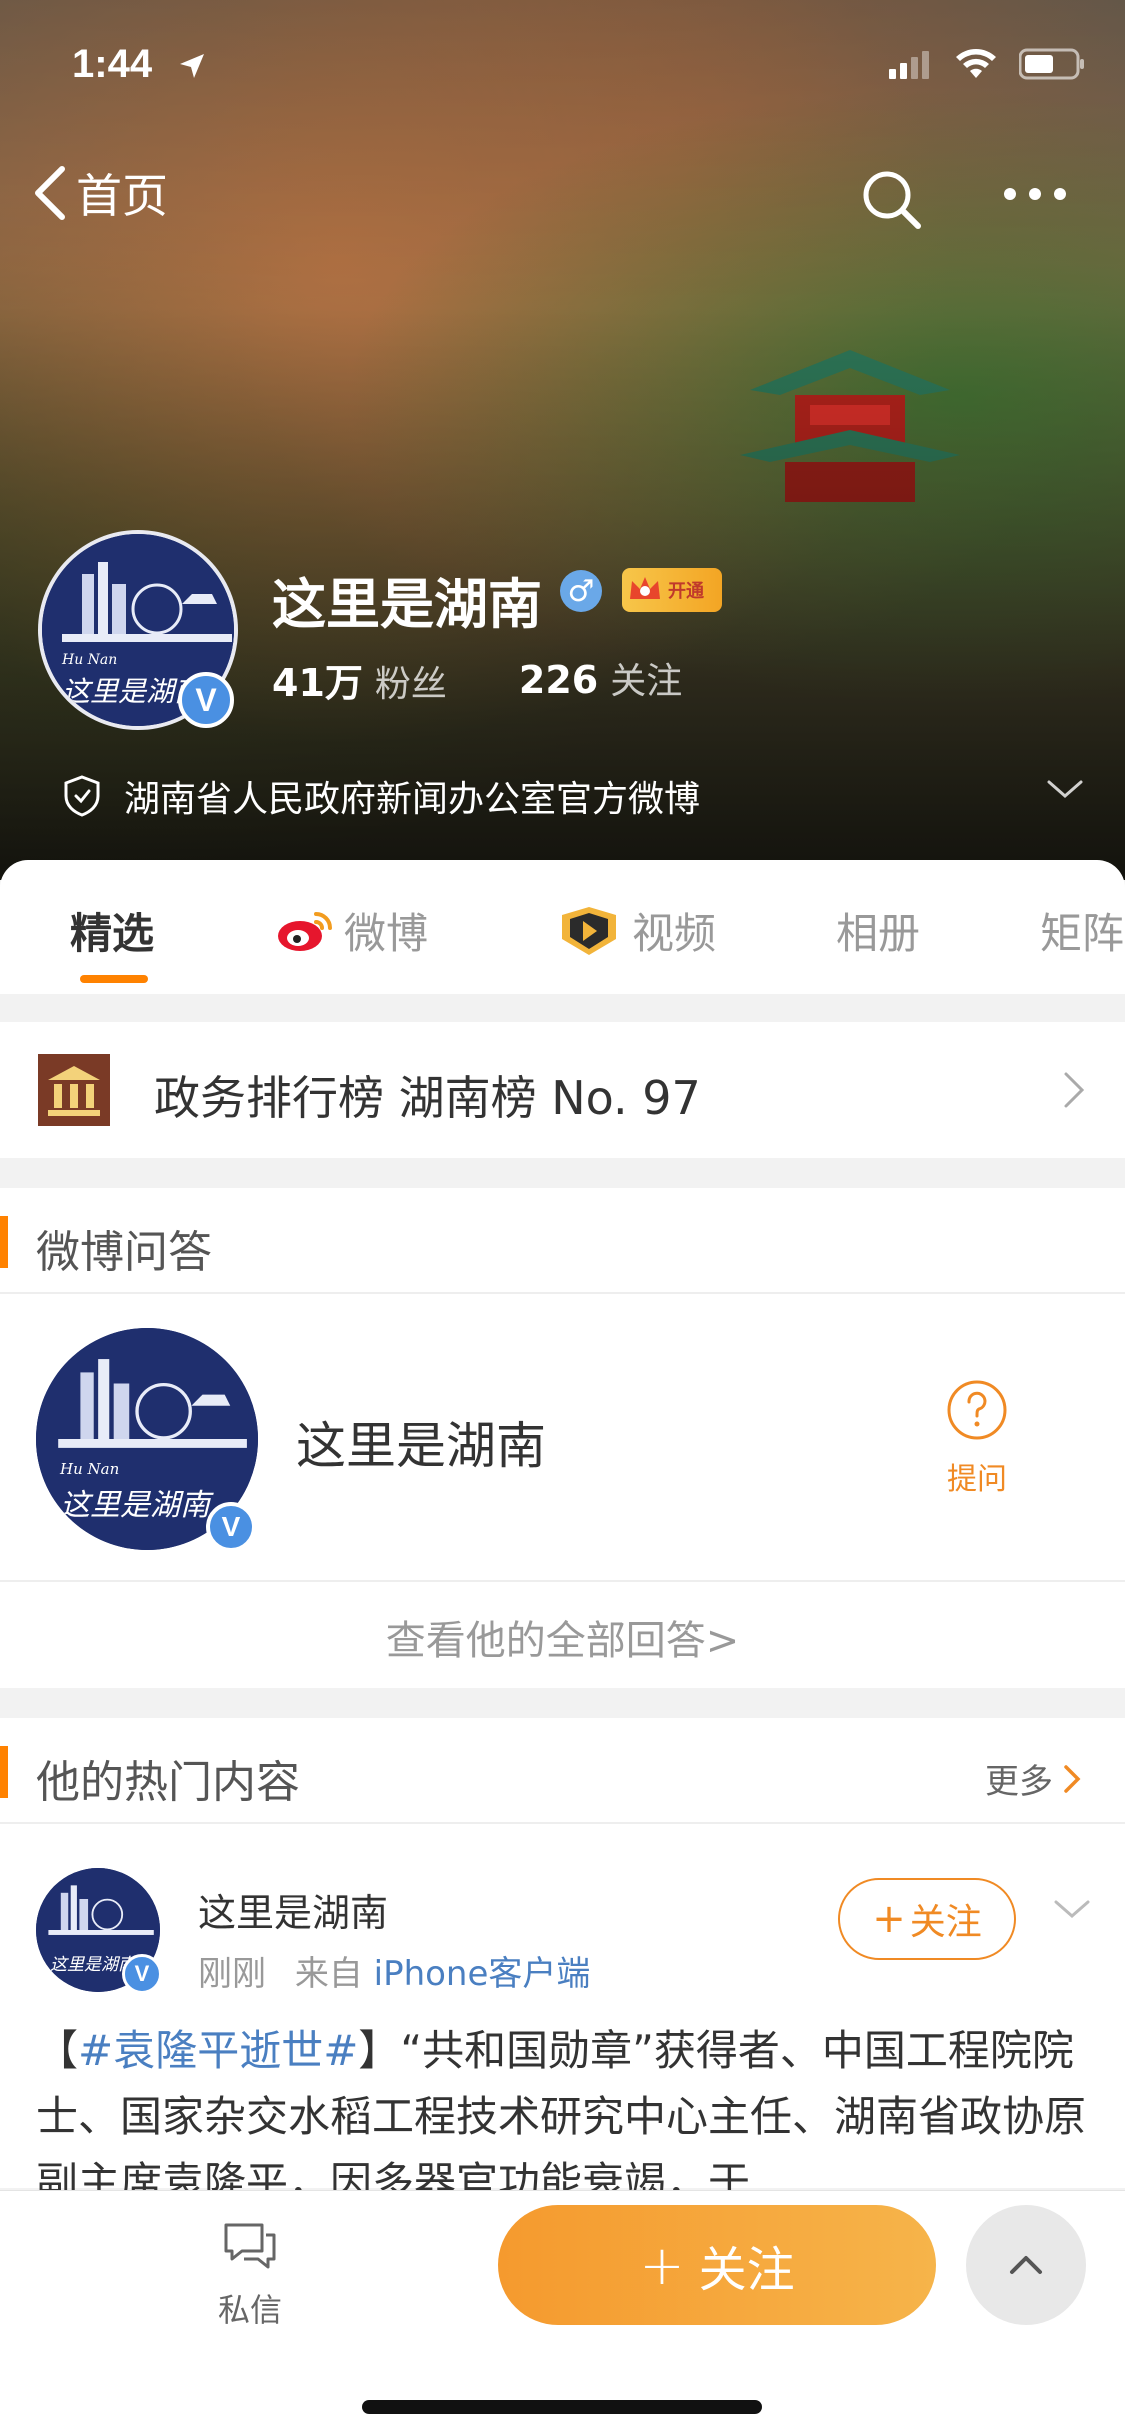 This screenshot has height=2436, width=1125. Describe the element at coordinates (976, 63) in the screenshot. I see `wifi-icon` at that location.